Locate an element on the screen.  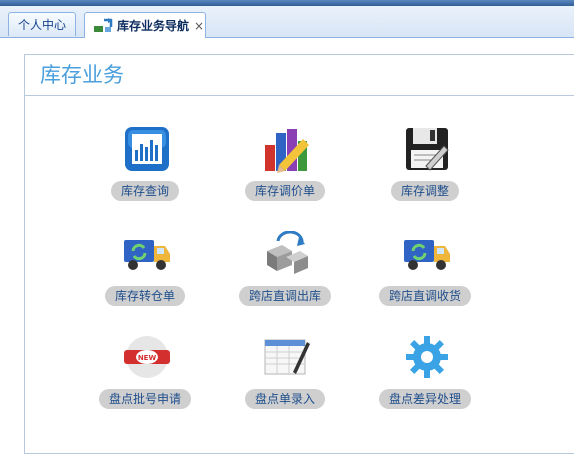
bar-pencil-icon is located at coordinates (287, 151).